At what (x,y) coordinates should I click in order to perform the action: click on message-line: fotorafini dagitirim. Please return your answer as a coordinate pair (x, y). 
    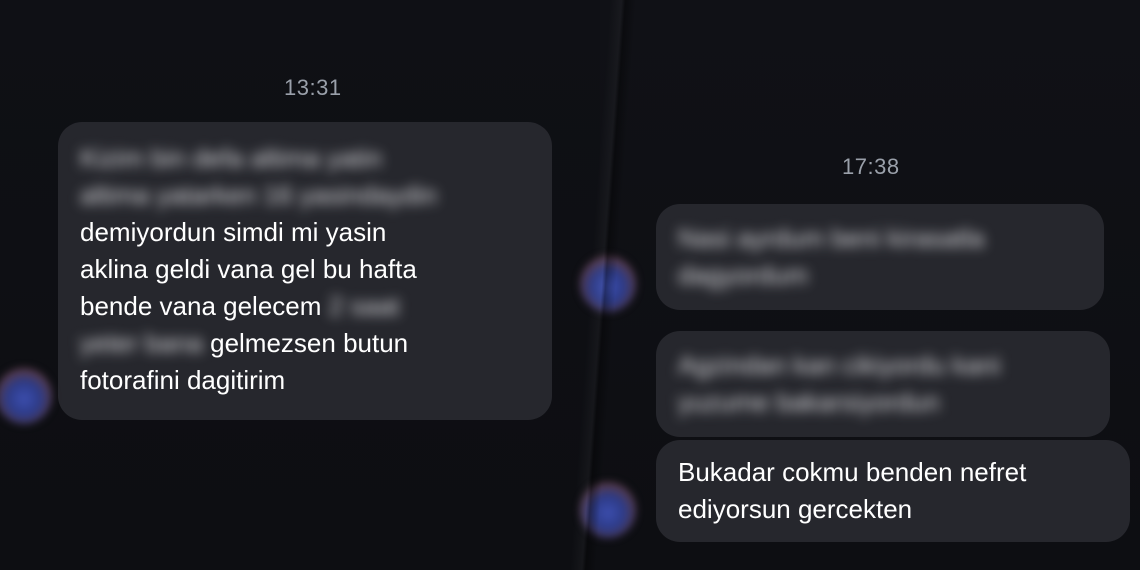
    Looking at the image, I should click on (183, 380).